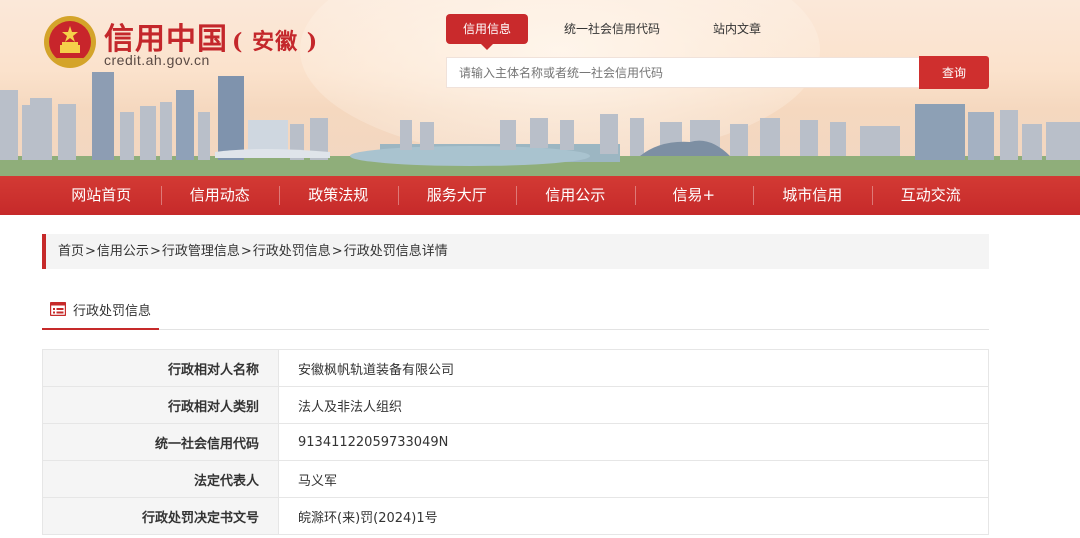  I want to click on main-nav: 网站首页 信用动态 政策法规 服务大厅 信用公示 信易+ 城市信用 互动交流, so click(540, 195).